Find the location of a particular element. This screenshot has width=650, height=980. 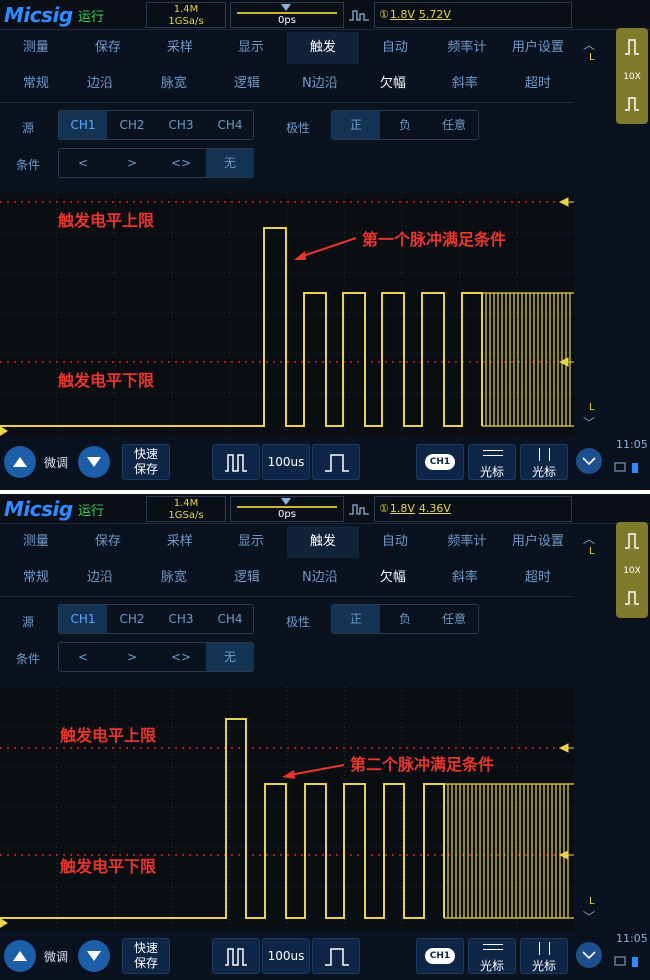

source-label: 源 is located at coordinates (28, 128).